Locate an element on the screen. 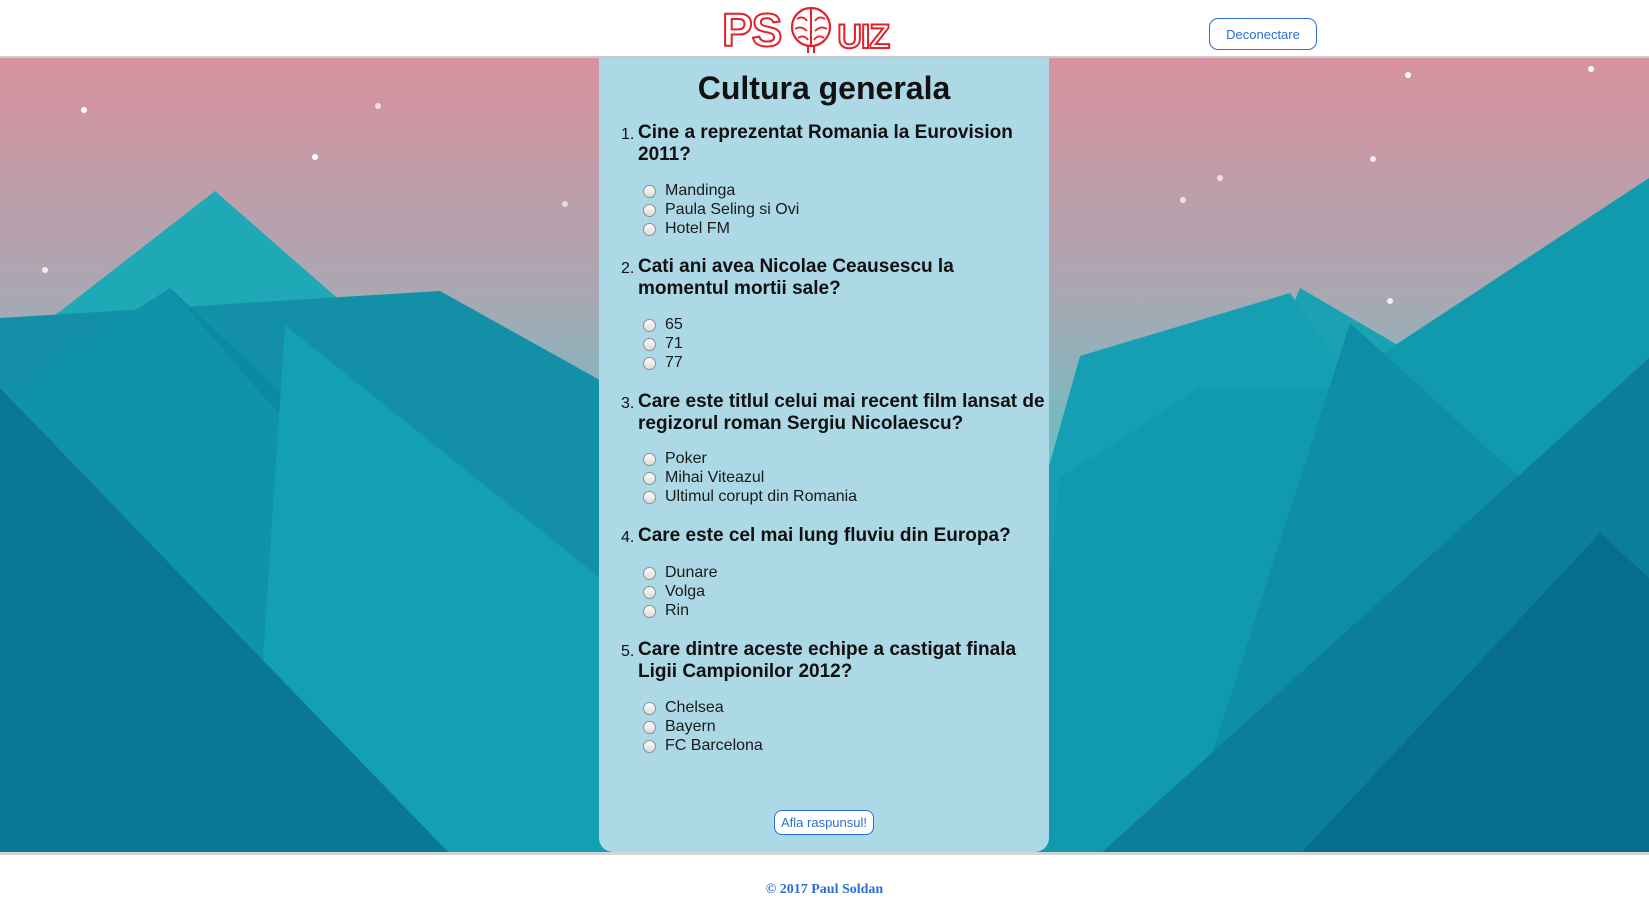 The image size is (1649, 910). answer-option: Chelsea is located at coordinates (683, 708).